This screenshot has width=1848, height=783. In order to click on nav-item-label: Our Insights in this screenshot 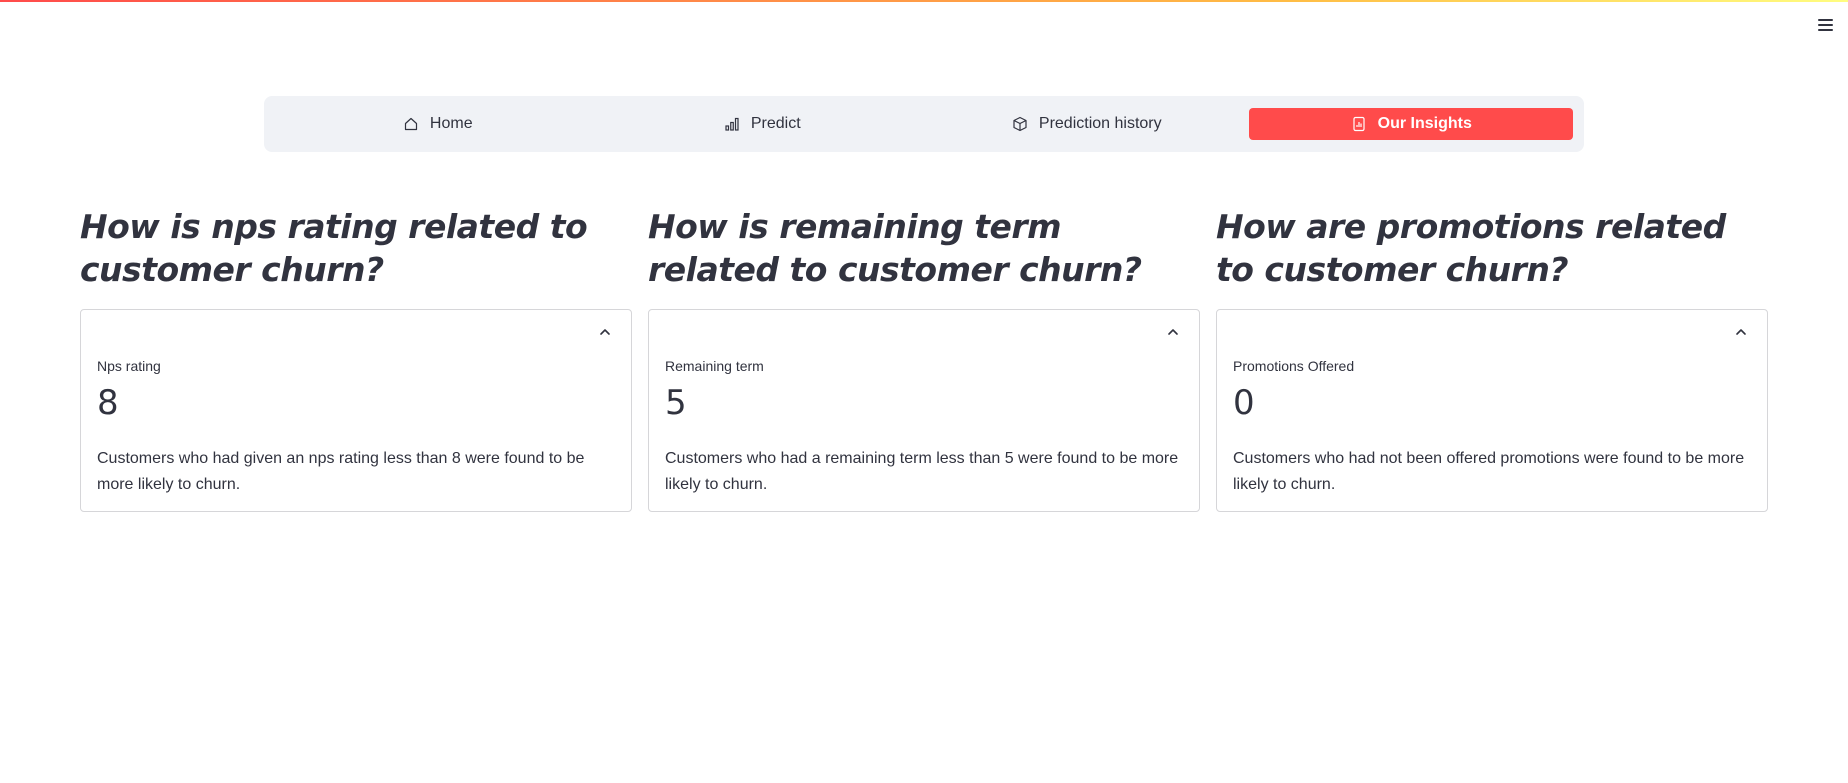, I will do `click(1424, 123)`.